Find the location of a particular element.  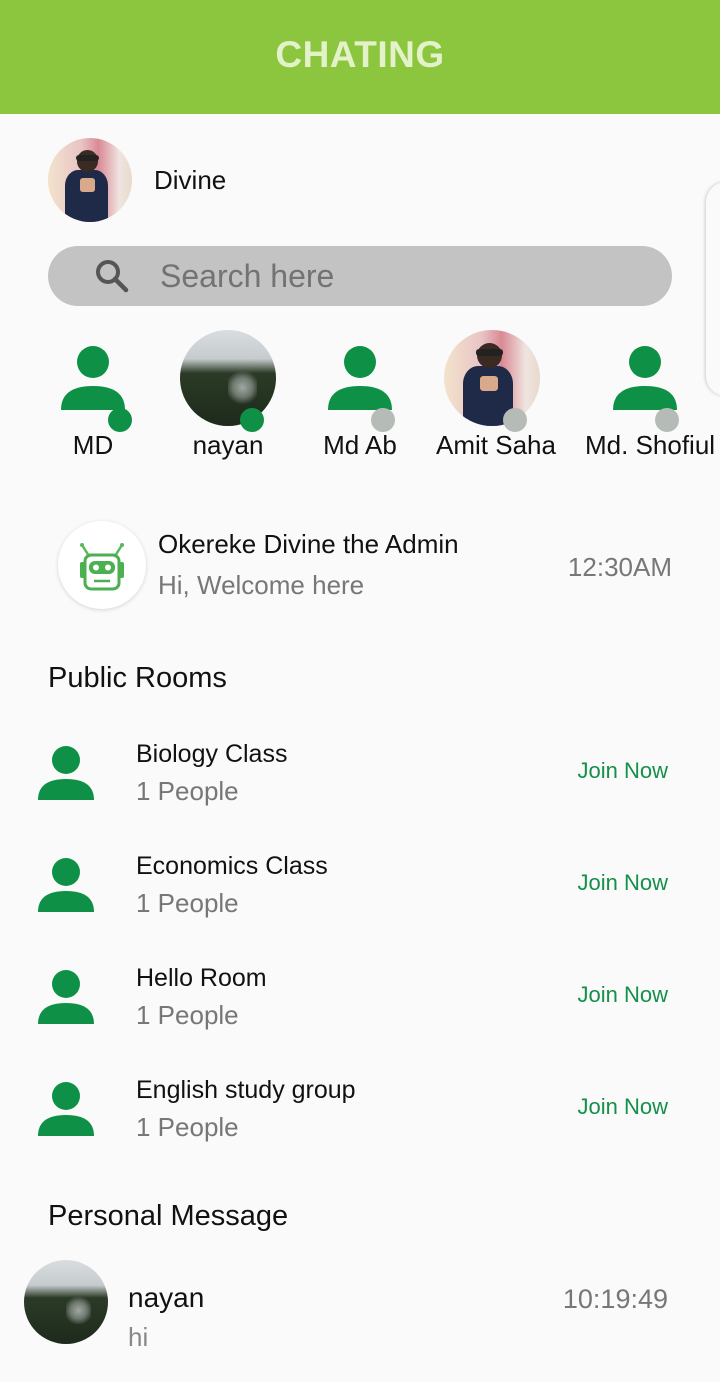

personal-message-time: 10:19:49 is located at coordinates (615, 1299).